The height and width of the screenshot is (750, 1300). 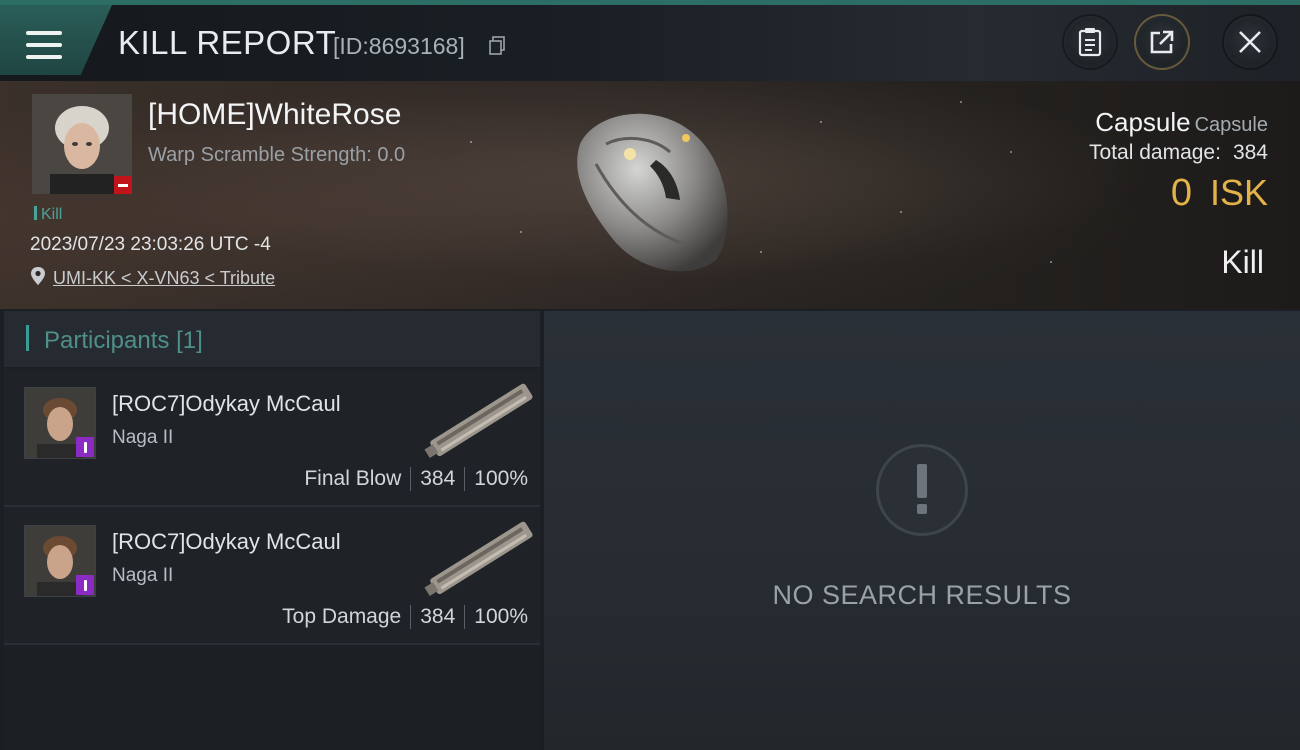 I want to click on victim-name: [HOME]WhiteRose, so click(x=274, y=115).